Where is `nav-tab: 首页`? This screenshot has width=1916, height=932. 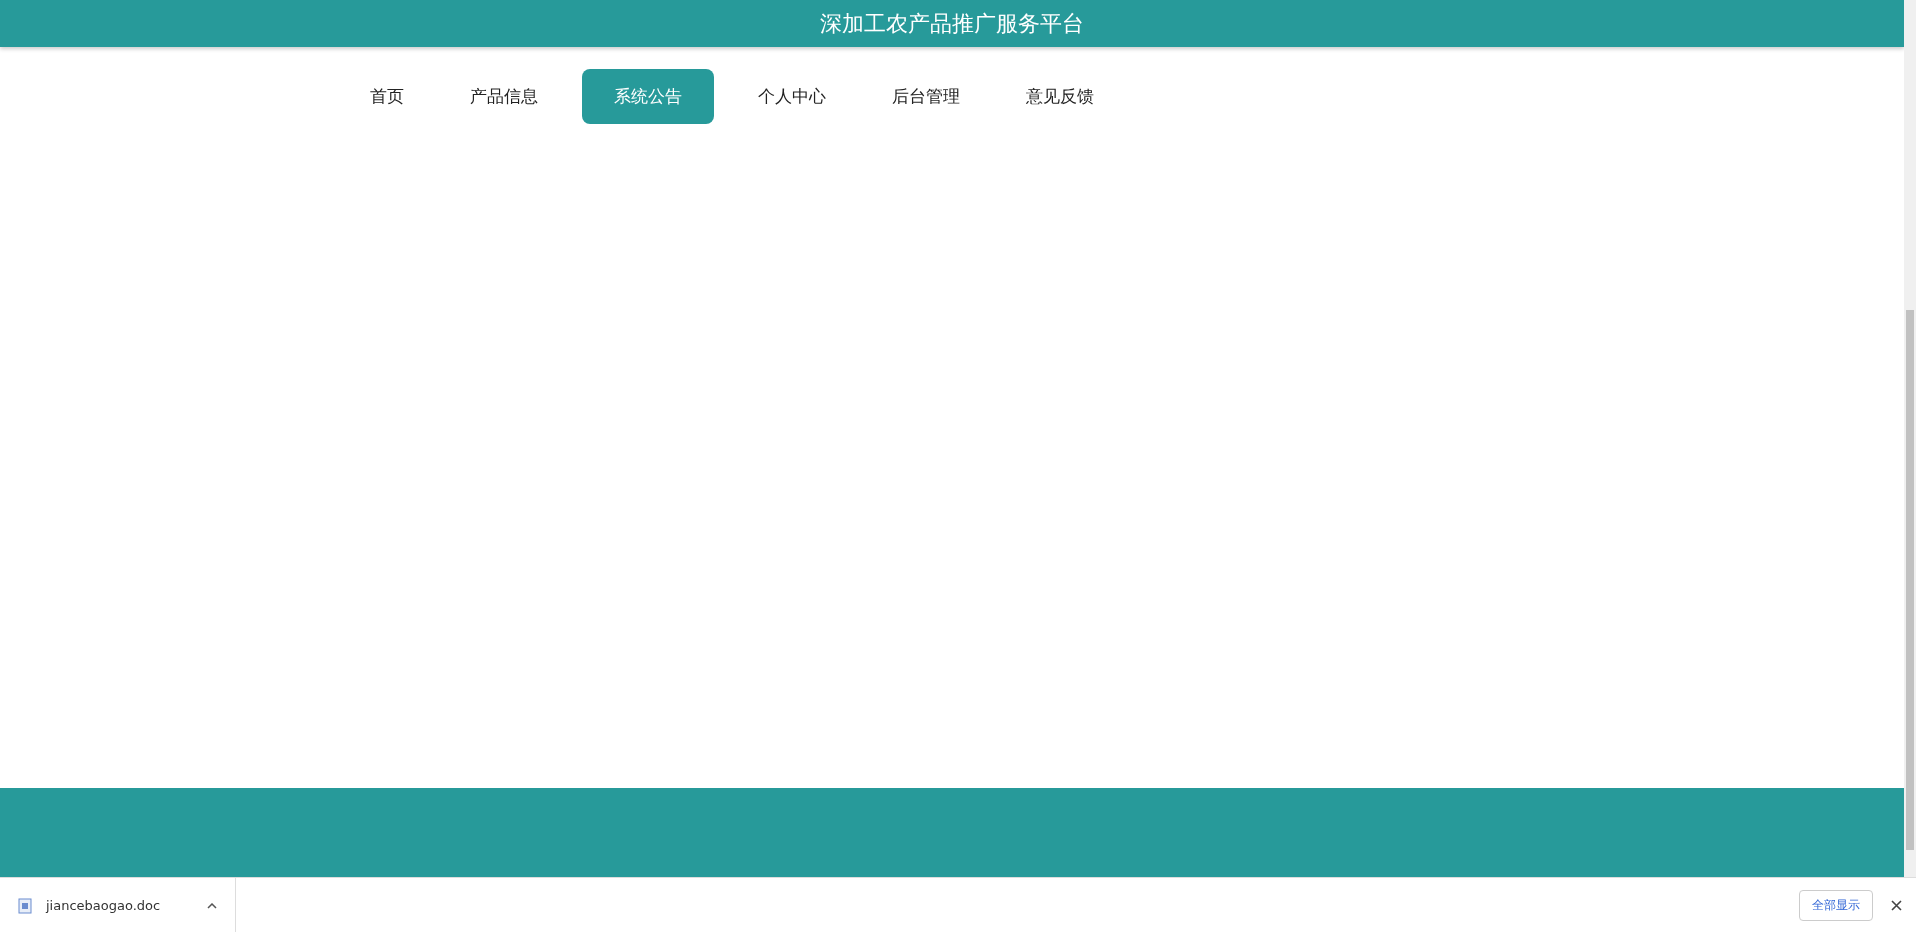
nav-tab: 首页 is located at coordinates (387, 96).